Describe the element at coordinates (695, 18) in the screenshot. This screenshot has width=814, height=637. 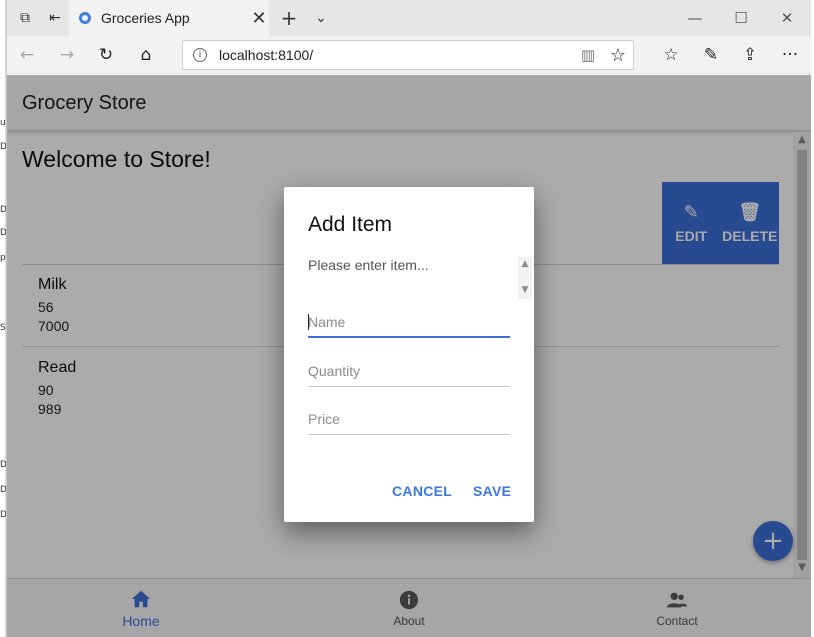
I see `minimize-icon: —` at that location.